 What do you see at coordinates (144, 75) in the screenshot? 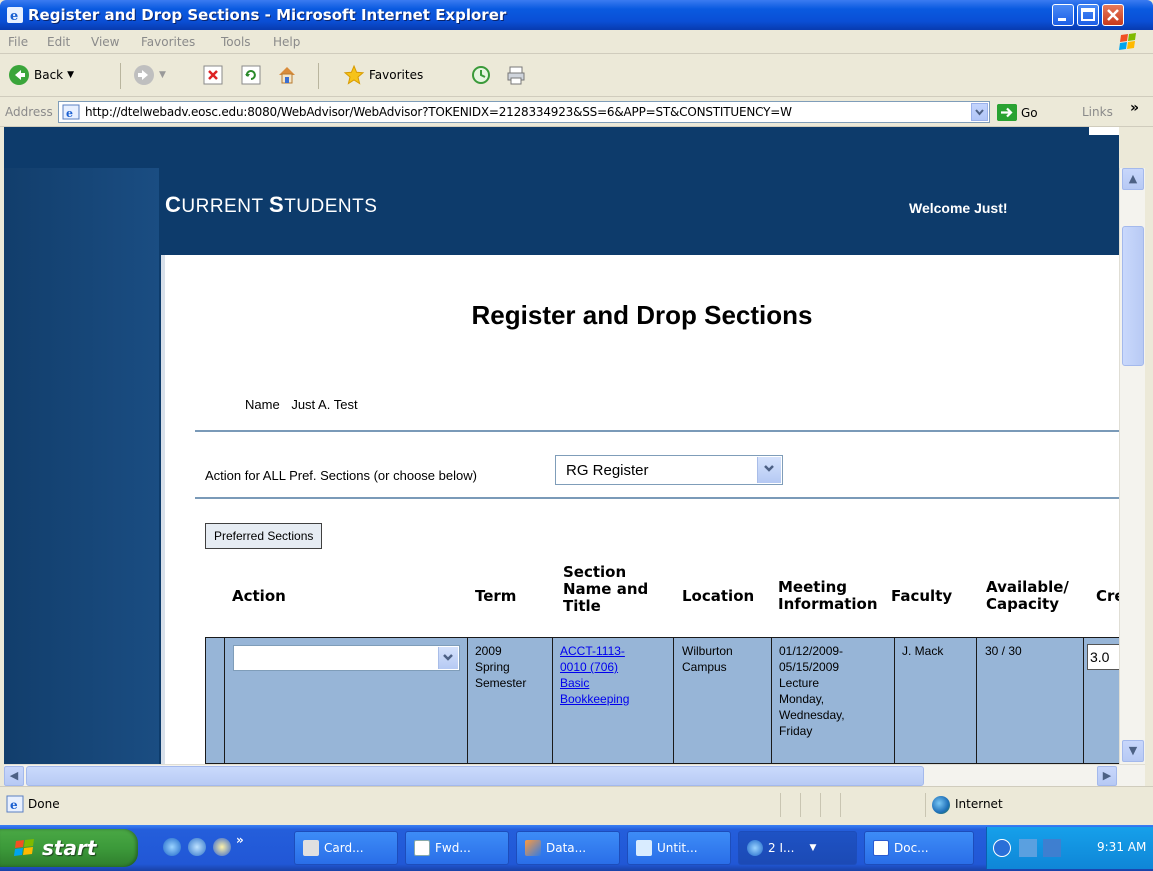
I see `forward-arrow-icon` at bounding box center [144, 75].